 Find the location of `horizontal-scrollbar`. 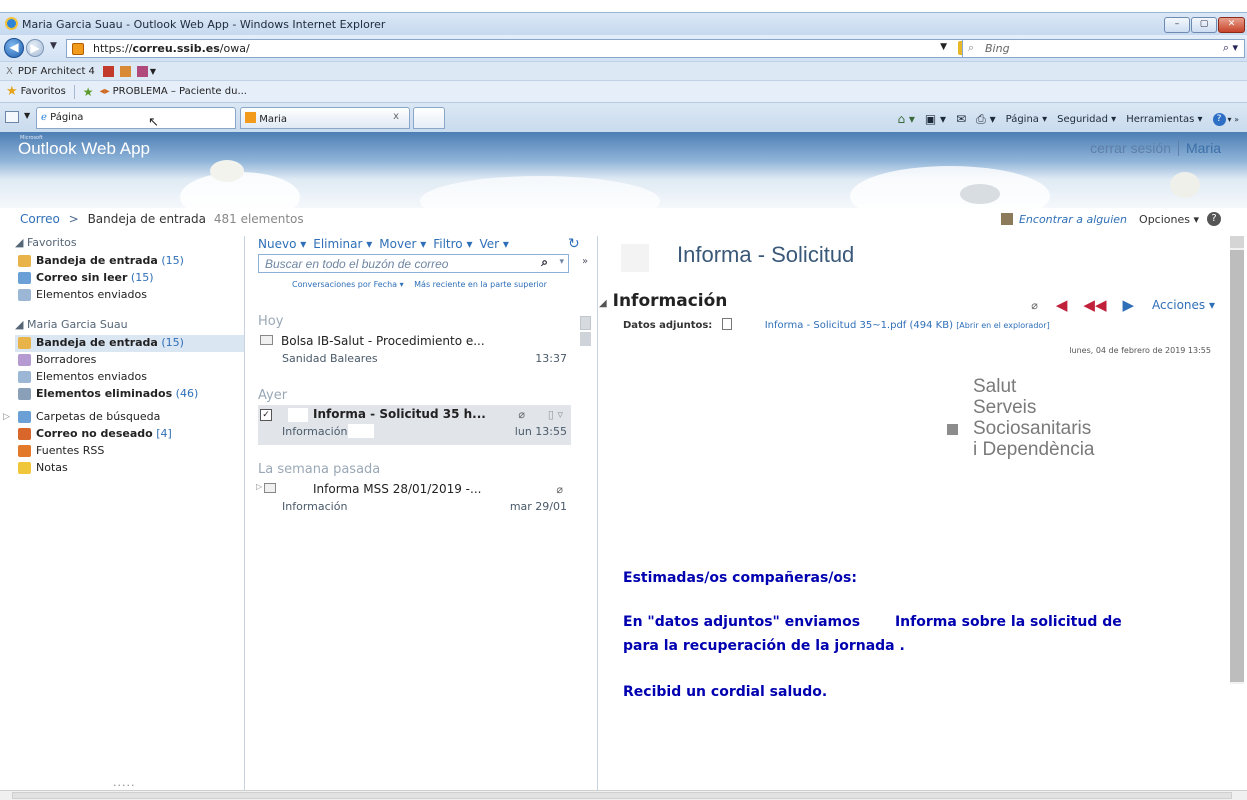

horizontal-scrollbar is located at coordinates (623, 795).